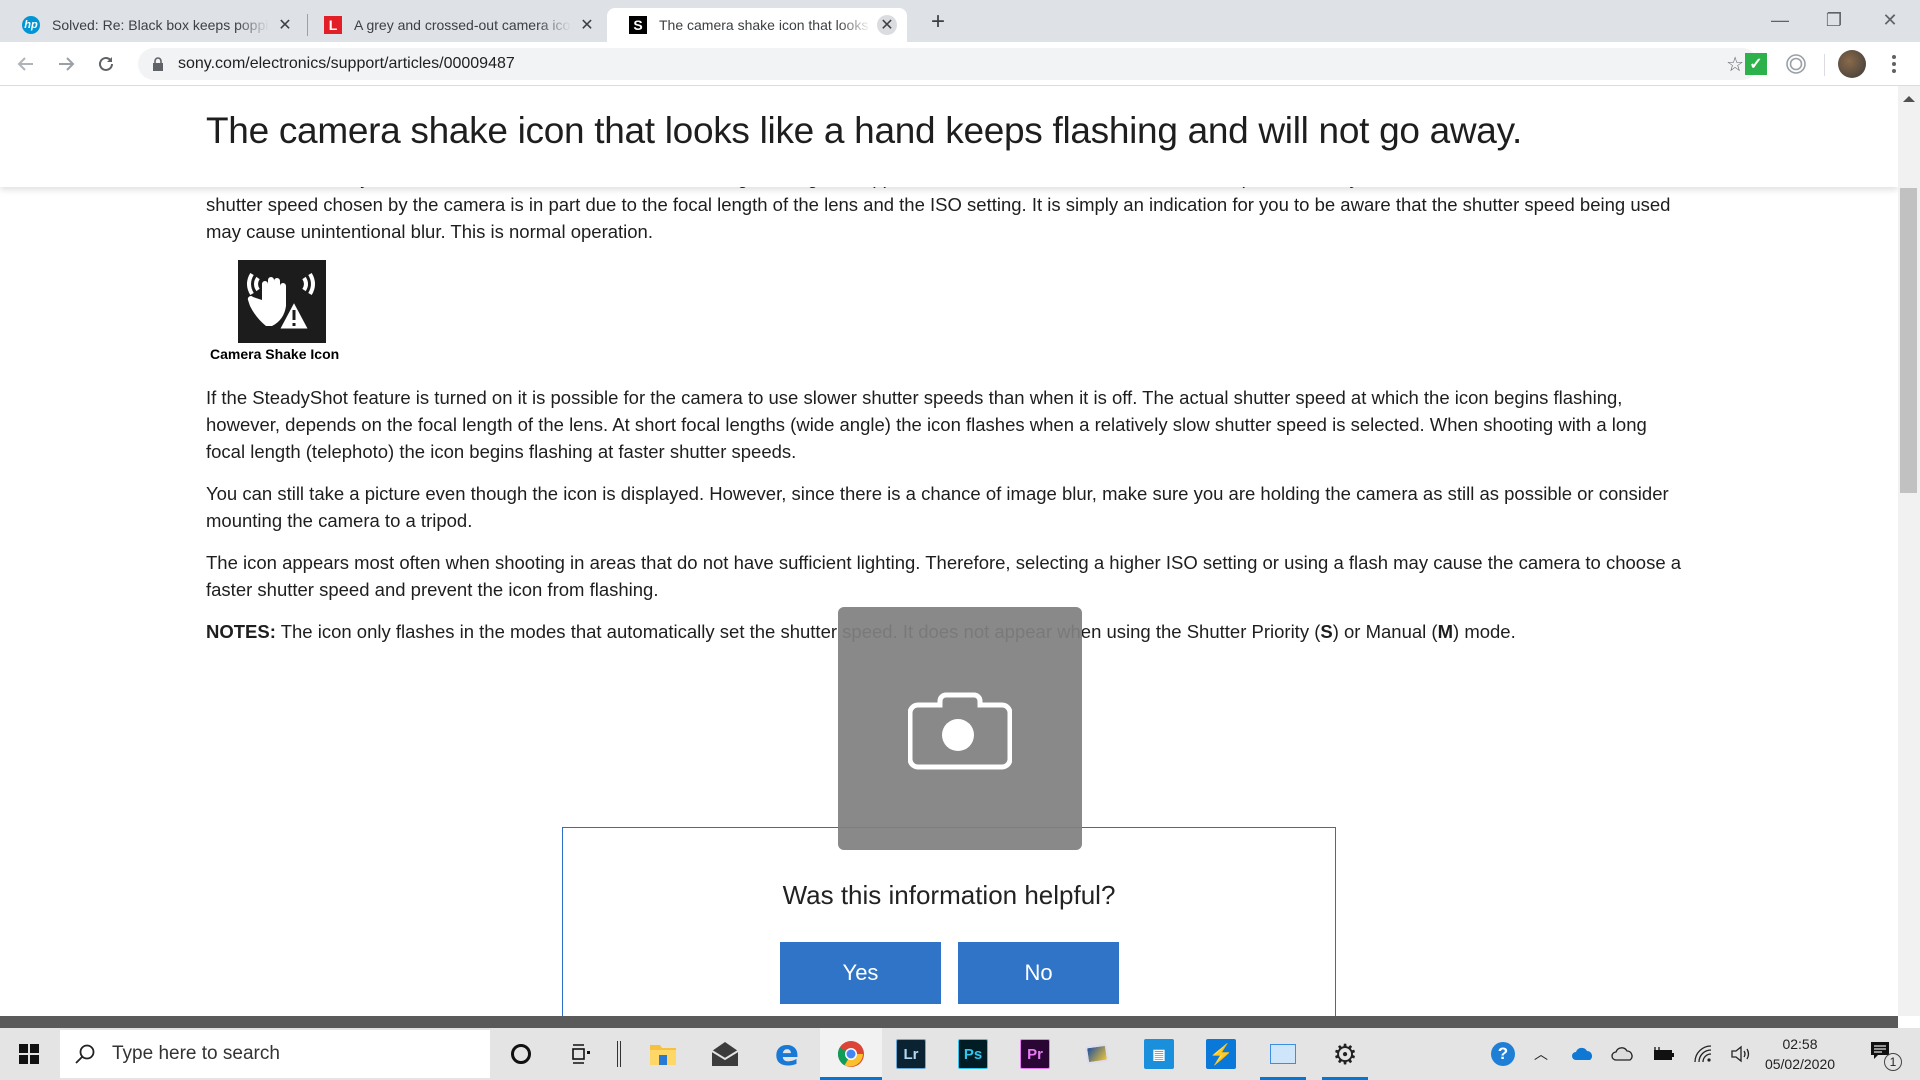  I want to click on figure-caption: Camera Shake Icon, so click(275, 354).